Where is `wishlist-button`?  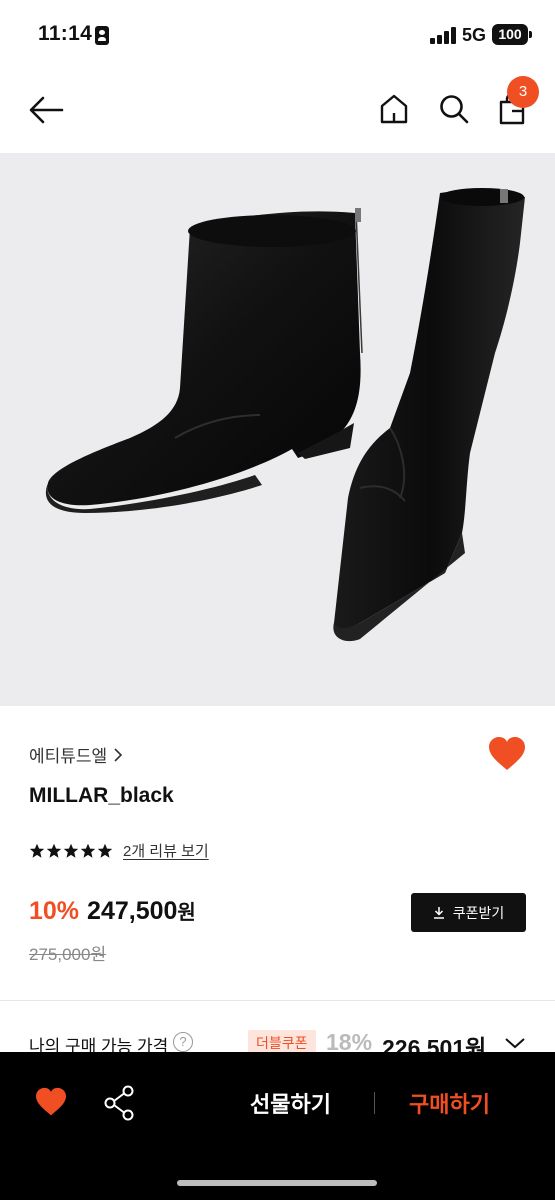
wishlist-button is located at coordinates (507, 754).